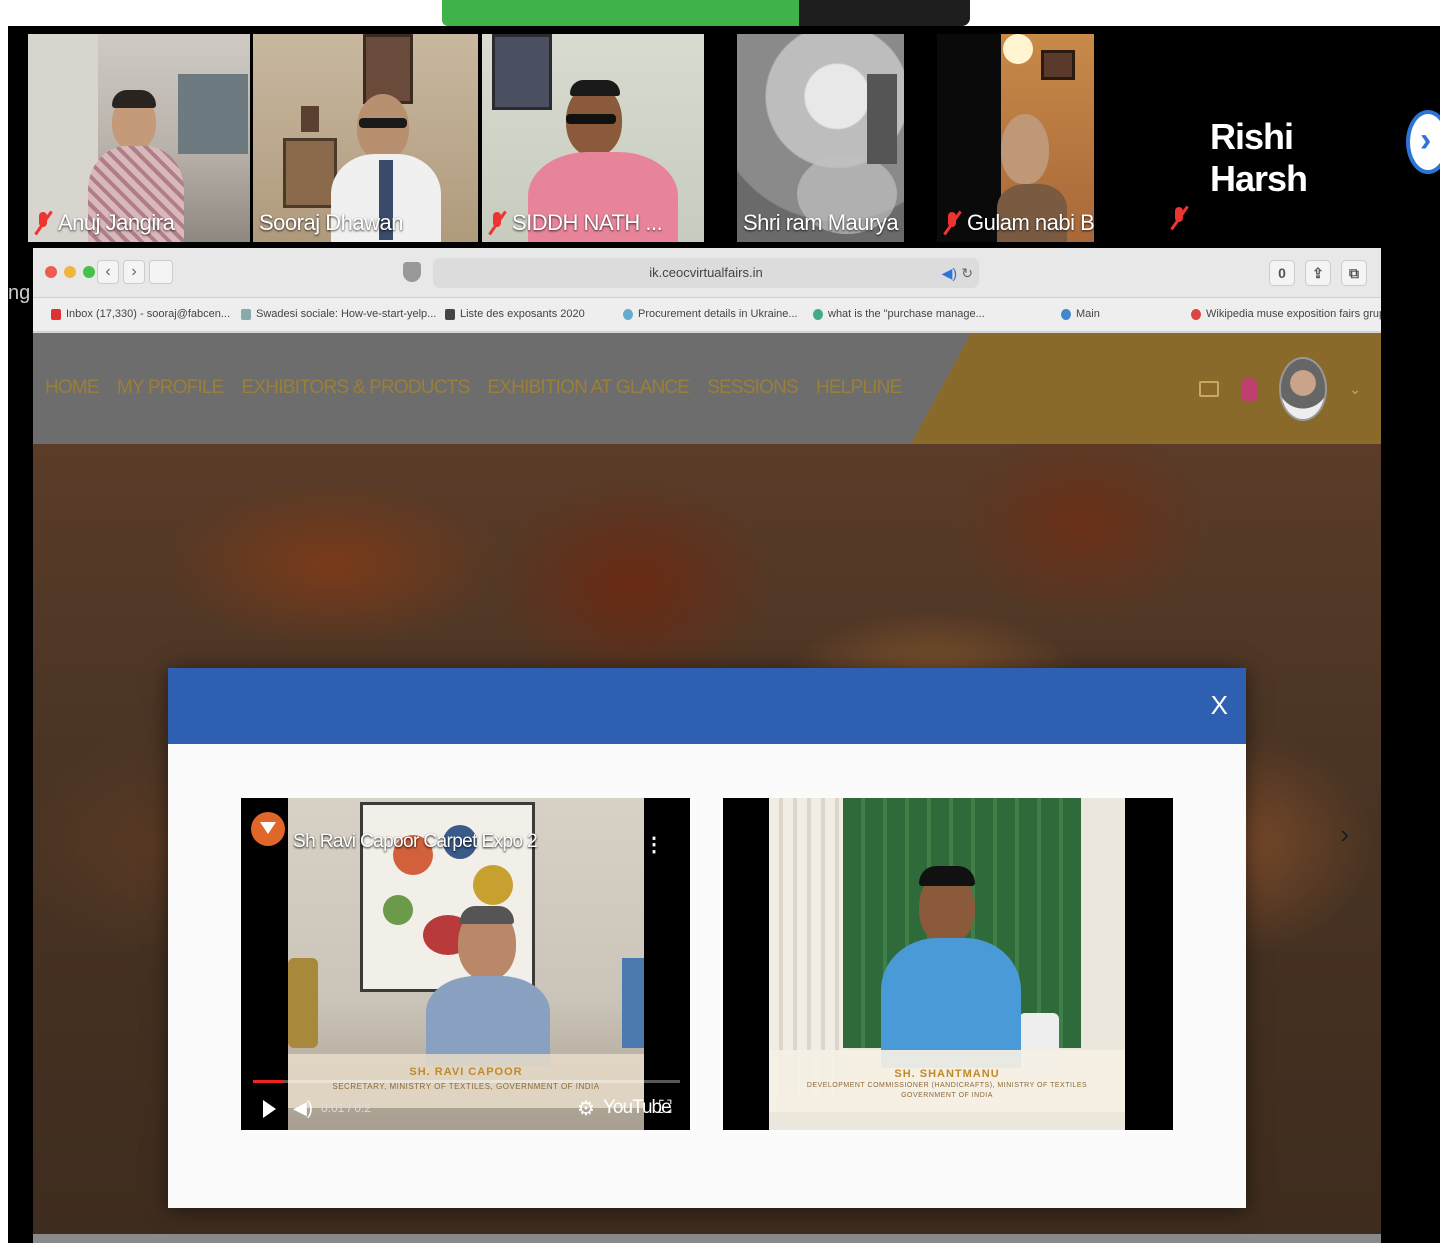  Describe the element at coordinates (19, 293) in the screenshot. I see `clipped-label: ng` at that location.